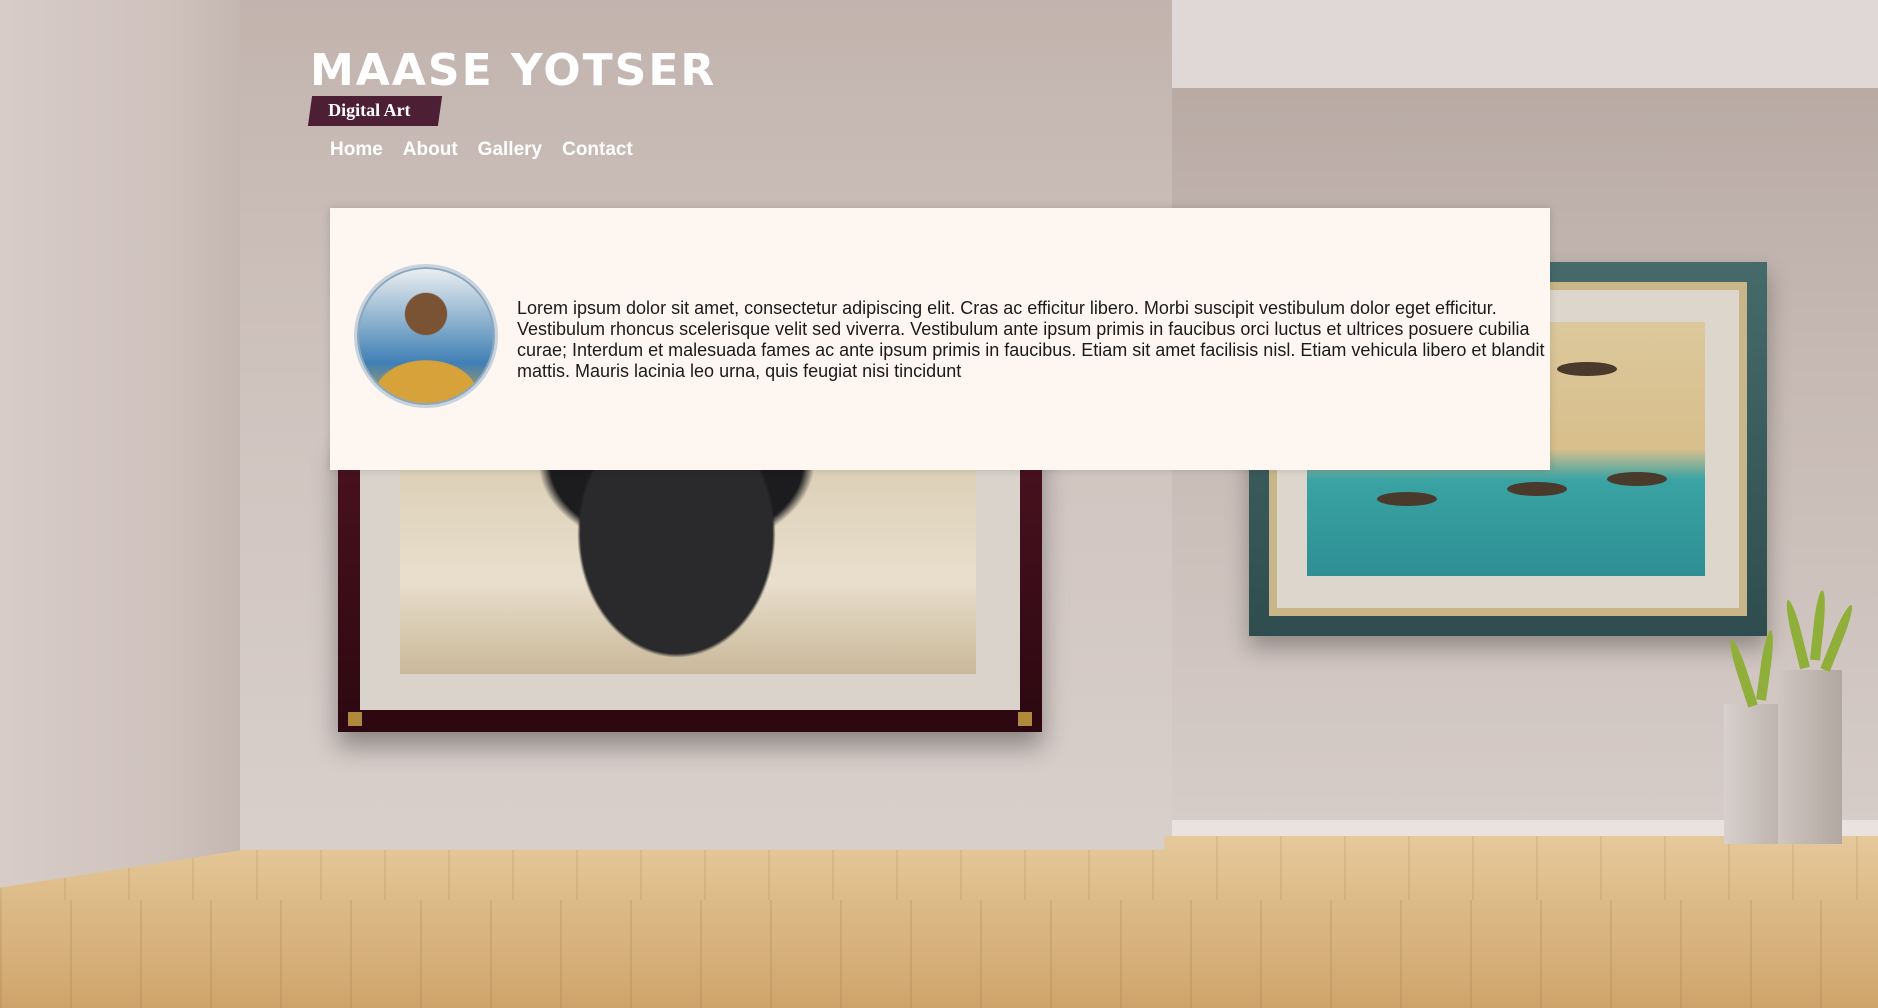 Image resolution: width=1878 pixels, height=1008 pixels. What do you see at coordinates (1525, 44) in the screenshot?
I see `right-upper-wall` at bounding box center [1525, 44].